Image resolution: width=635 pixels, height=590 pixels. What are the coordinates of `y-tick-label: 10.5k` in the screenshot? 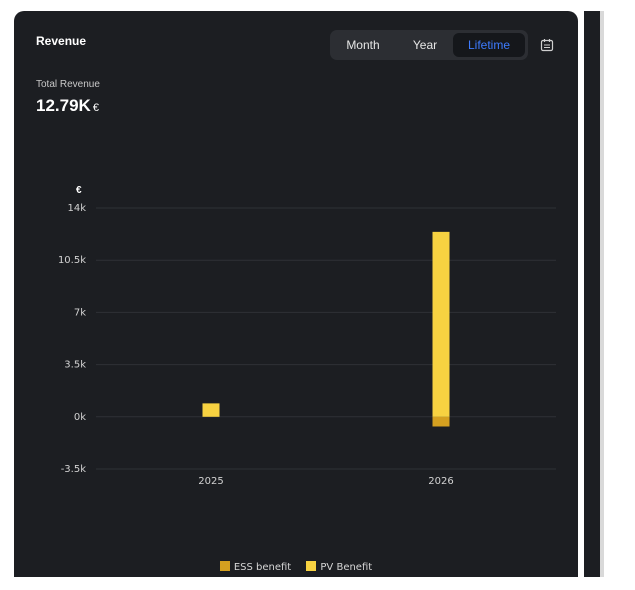 It's located at (72, 260).